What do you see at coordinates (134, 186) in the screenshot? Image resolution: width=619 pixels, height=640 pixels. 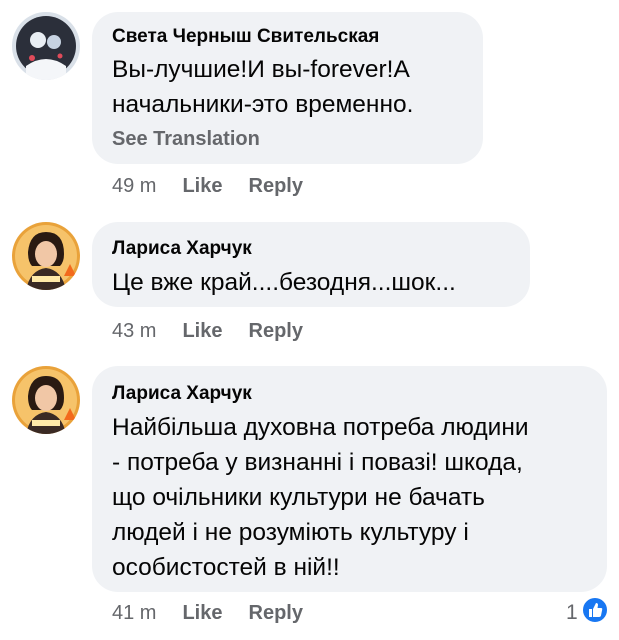 I see `comment-timestamp: 49 m` at bounding box center [134, 186].